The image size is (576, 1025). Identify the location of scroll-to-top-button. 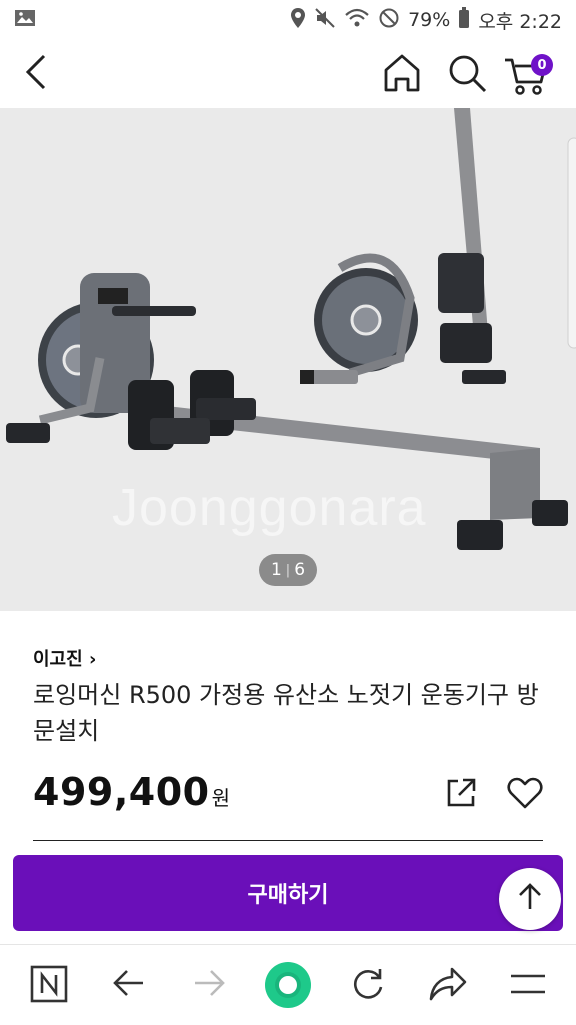
(530, 899).